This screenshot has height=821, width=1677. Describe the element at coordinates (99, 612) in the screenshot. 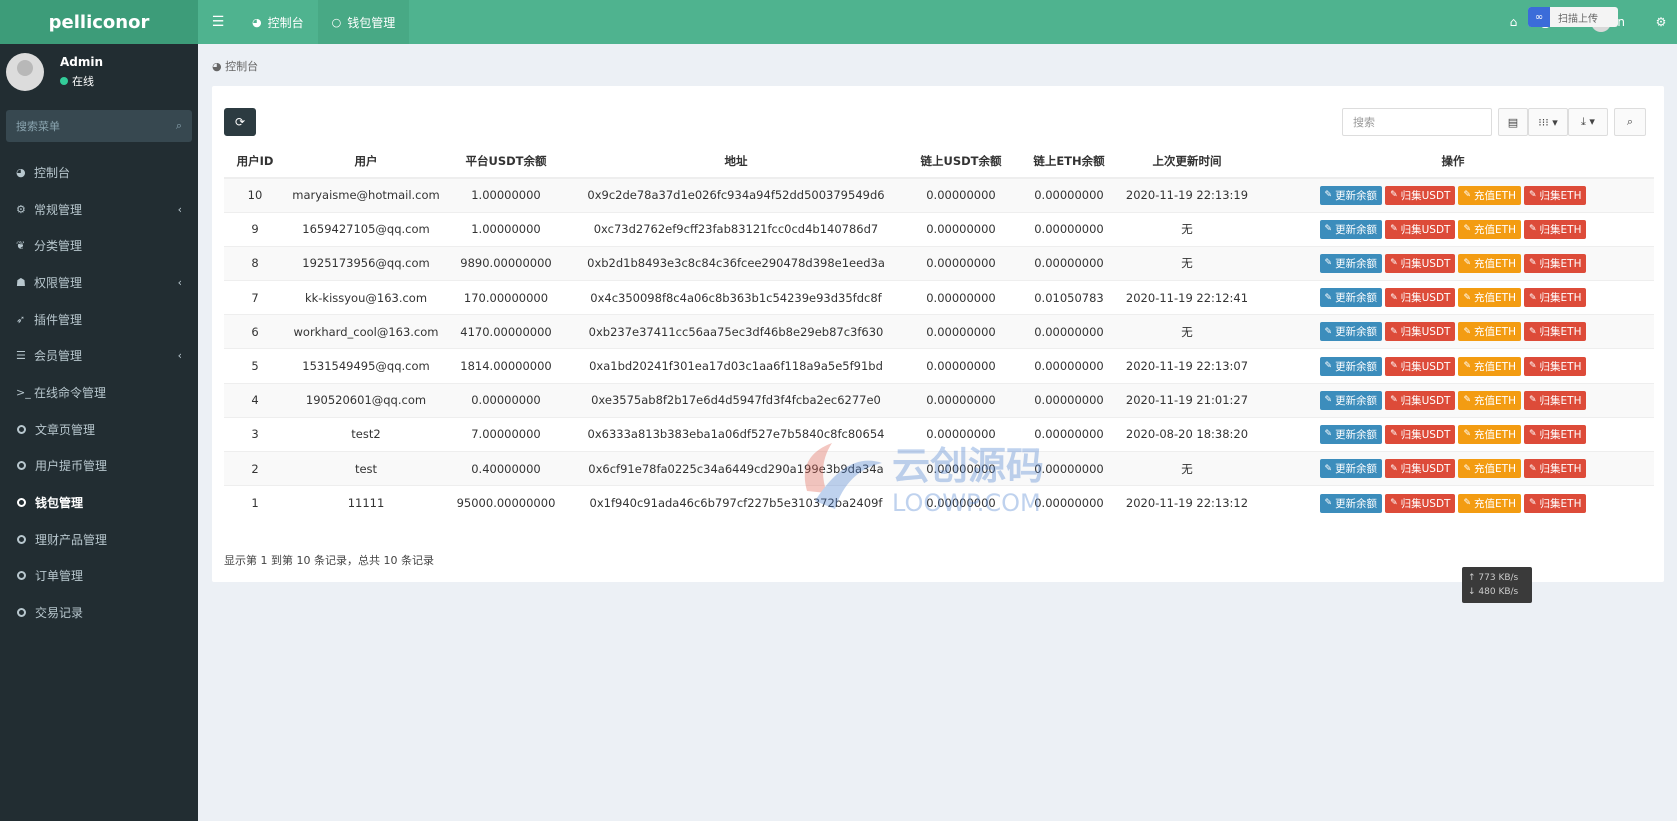

I see `sidebar-item-trade: 交易记录` at that location.